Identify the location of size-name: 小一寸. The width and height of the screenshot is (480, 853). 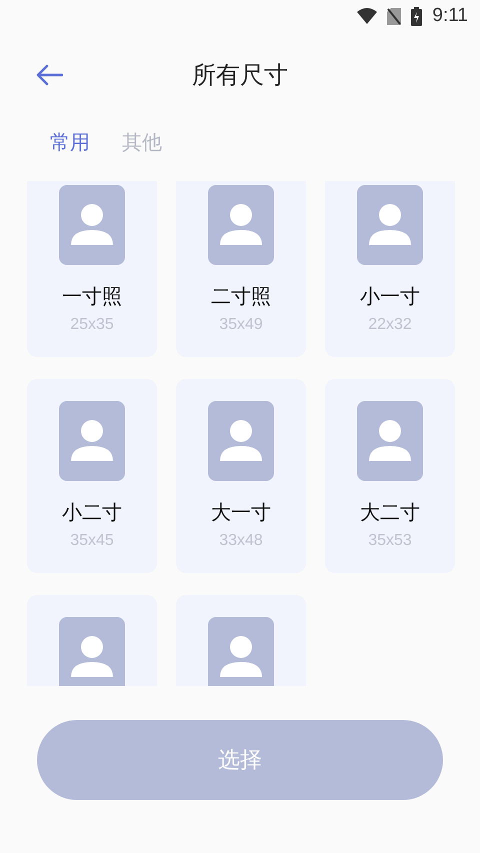
(390, 296).